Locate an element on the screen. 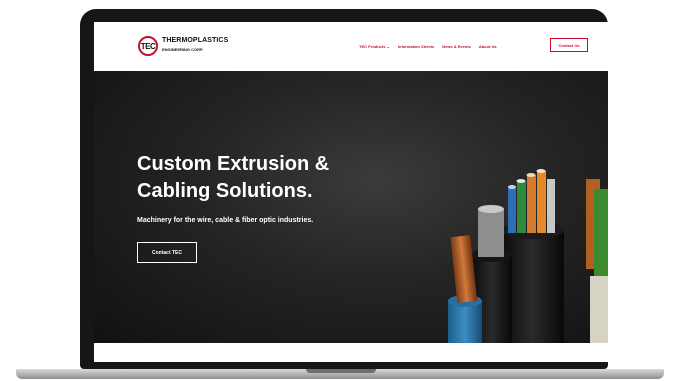 Image resolution: width=680 pixels, height=381 pixels. laptop-hinge-notch is located at coordinates (341, 371).